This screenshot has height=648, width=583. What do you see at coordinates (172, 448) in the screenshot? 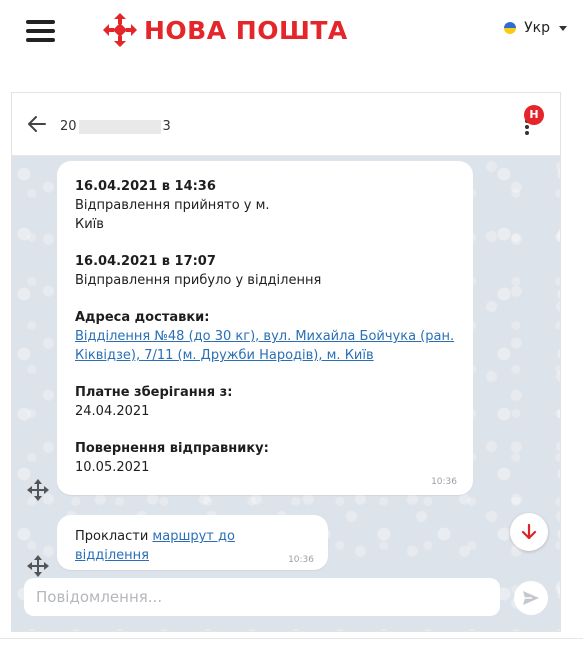
I see `return-label: Повернення відправнику:` at bounding box center [172, 448].